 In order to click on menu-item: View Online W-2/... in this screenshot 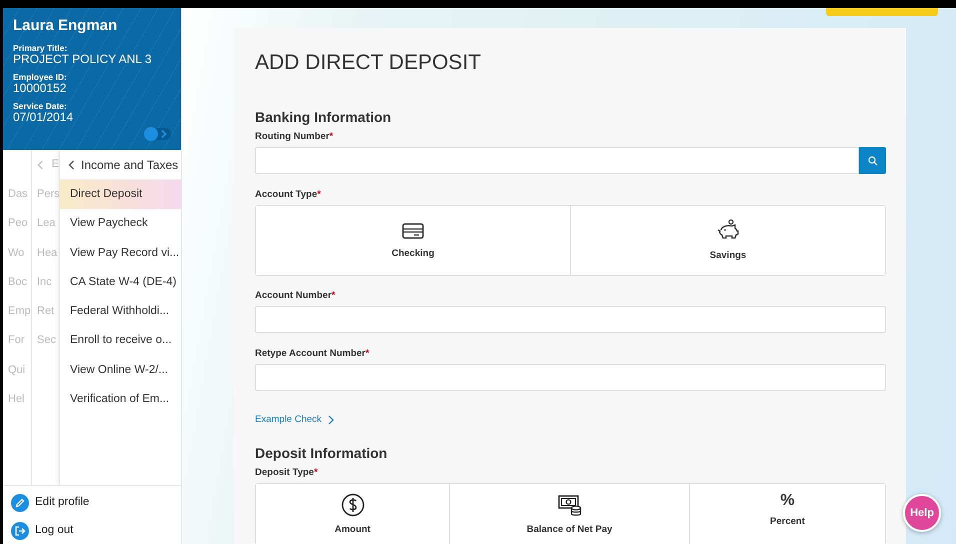, I will do `click(120, 371)`.